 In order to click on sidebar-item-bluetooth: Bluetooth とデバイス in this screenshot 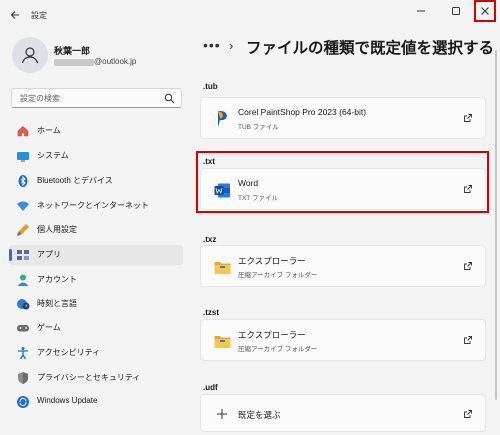, I will do `click(96, 181)`.